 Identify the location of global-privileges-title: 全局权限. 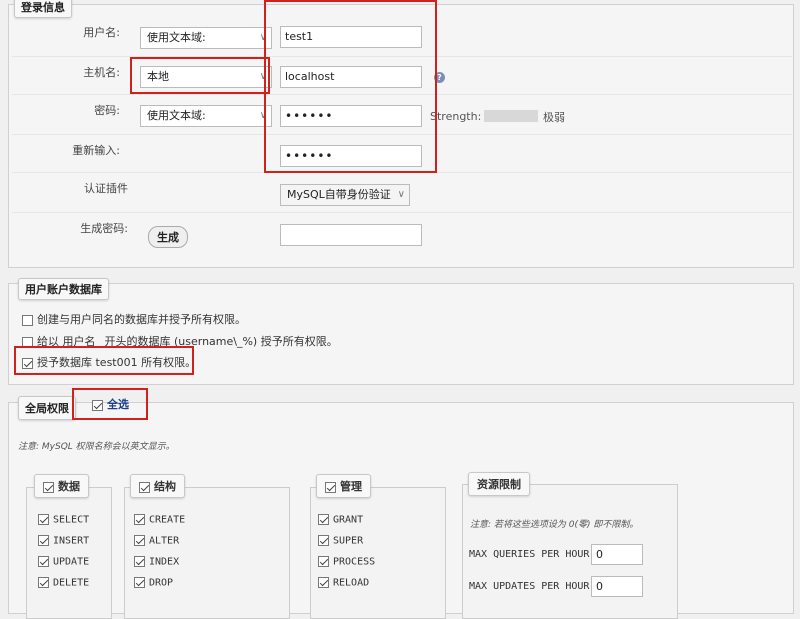
(47, 408).